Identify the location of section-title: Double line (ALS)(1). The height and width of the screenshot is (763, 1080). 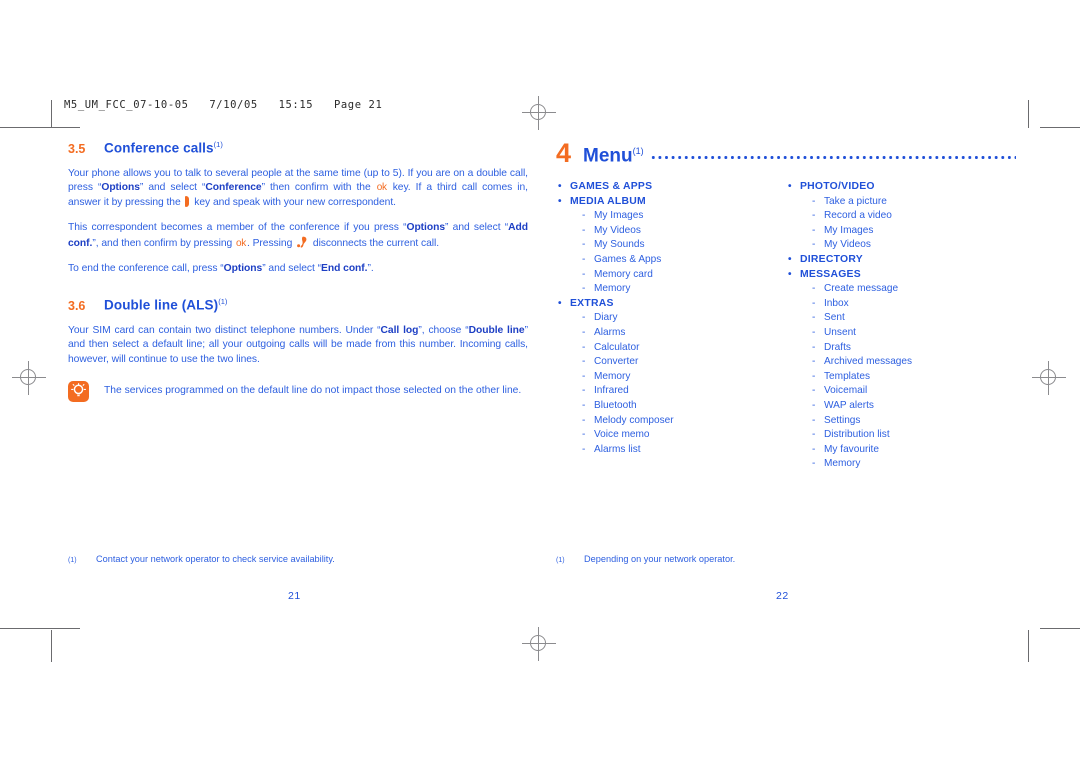
(165, 305).